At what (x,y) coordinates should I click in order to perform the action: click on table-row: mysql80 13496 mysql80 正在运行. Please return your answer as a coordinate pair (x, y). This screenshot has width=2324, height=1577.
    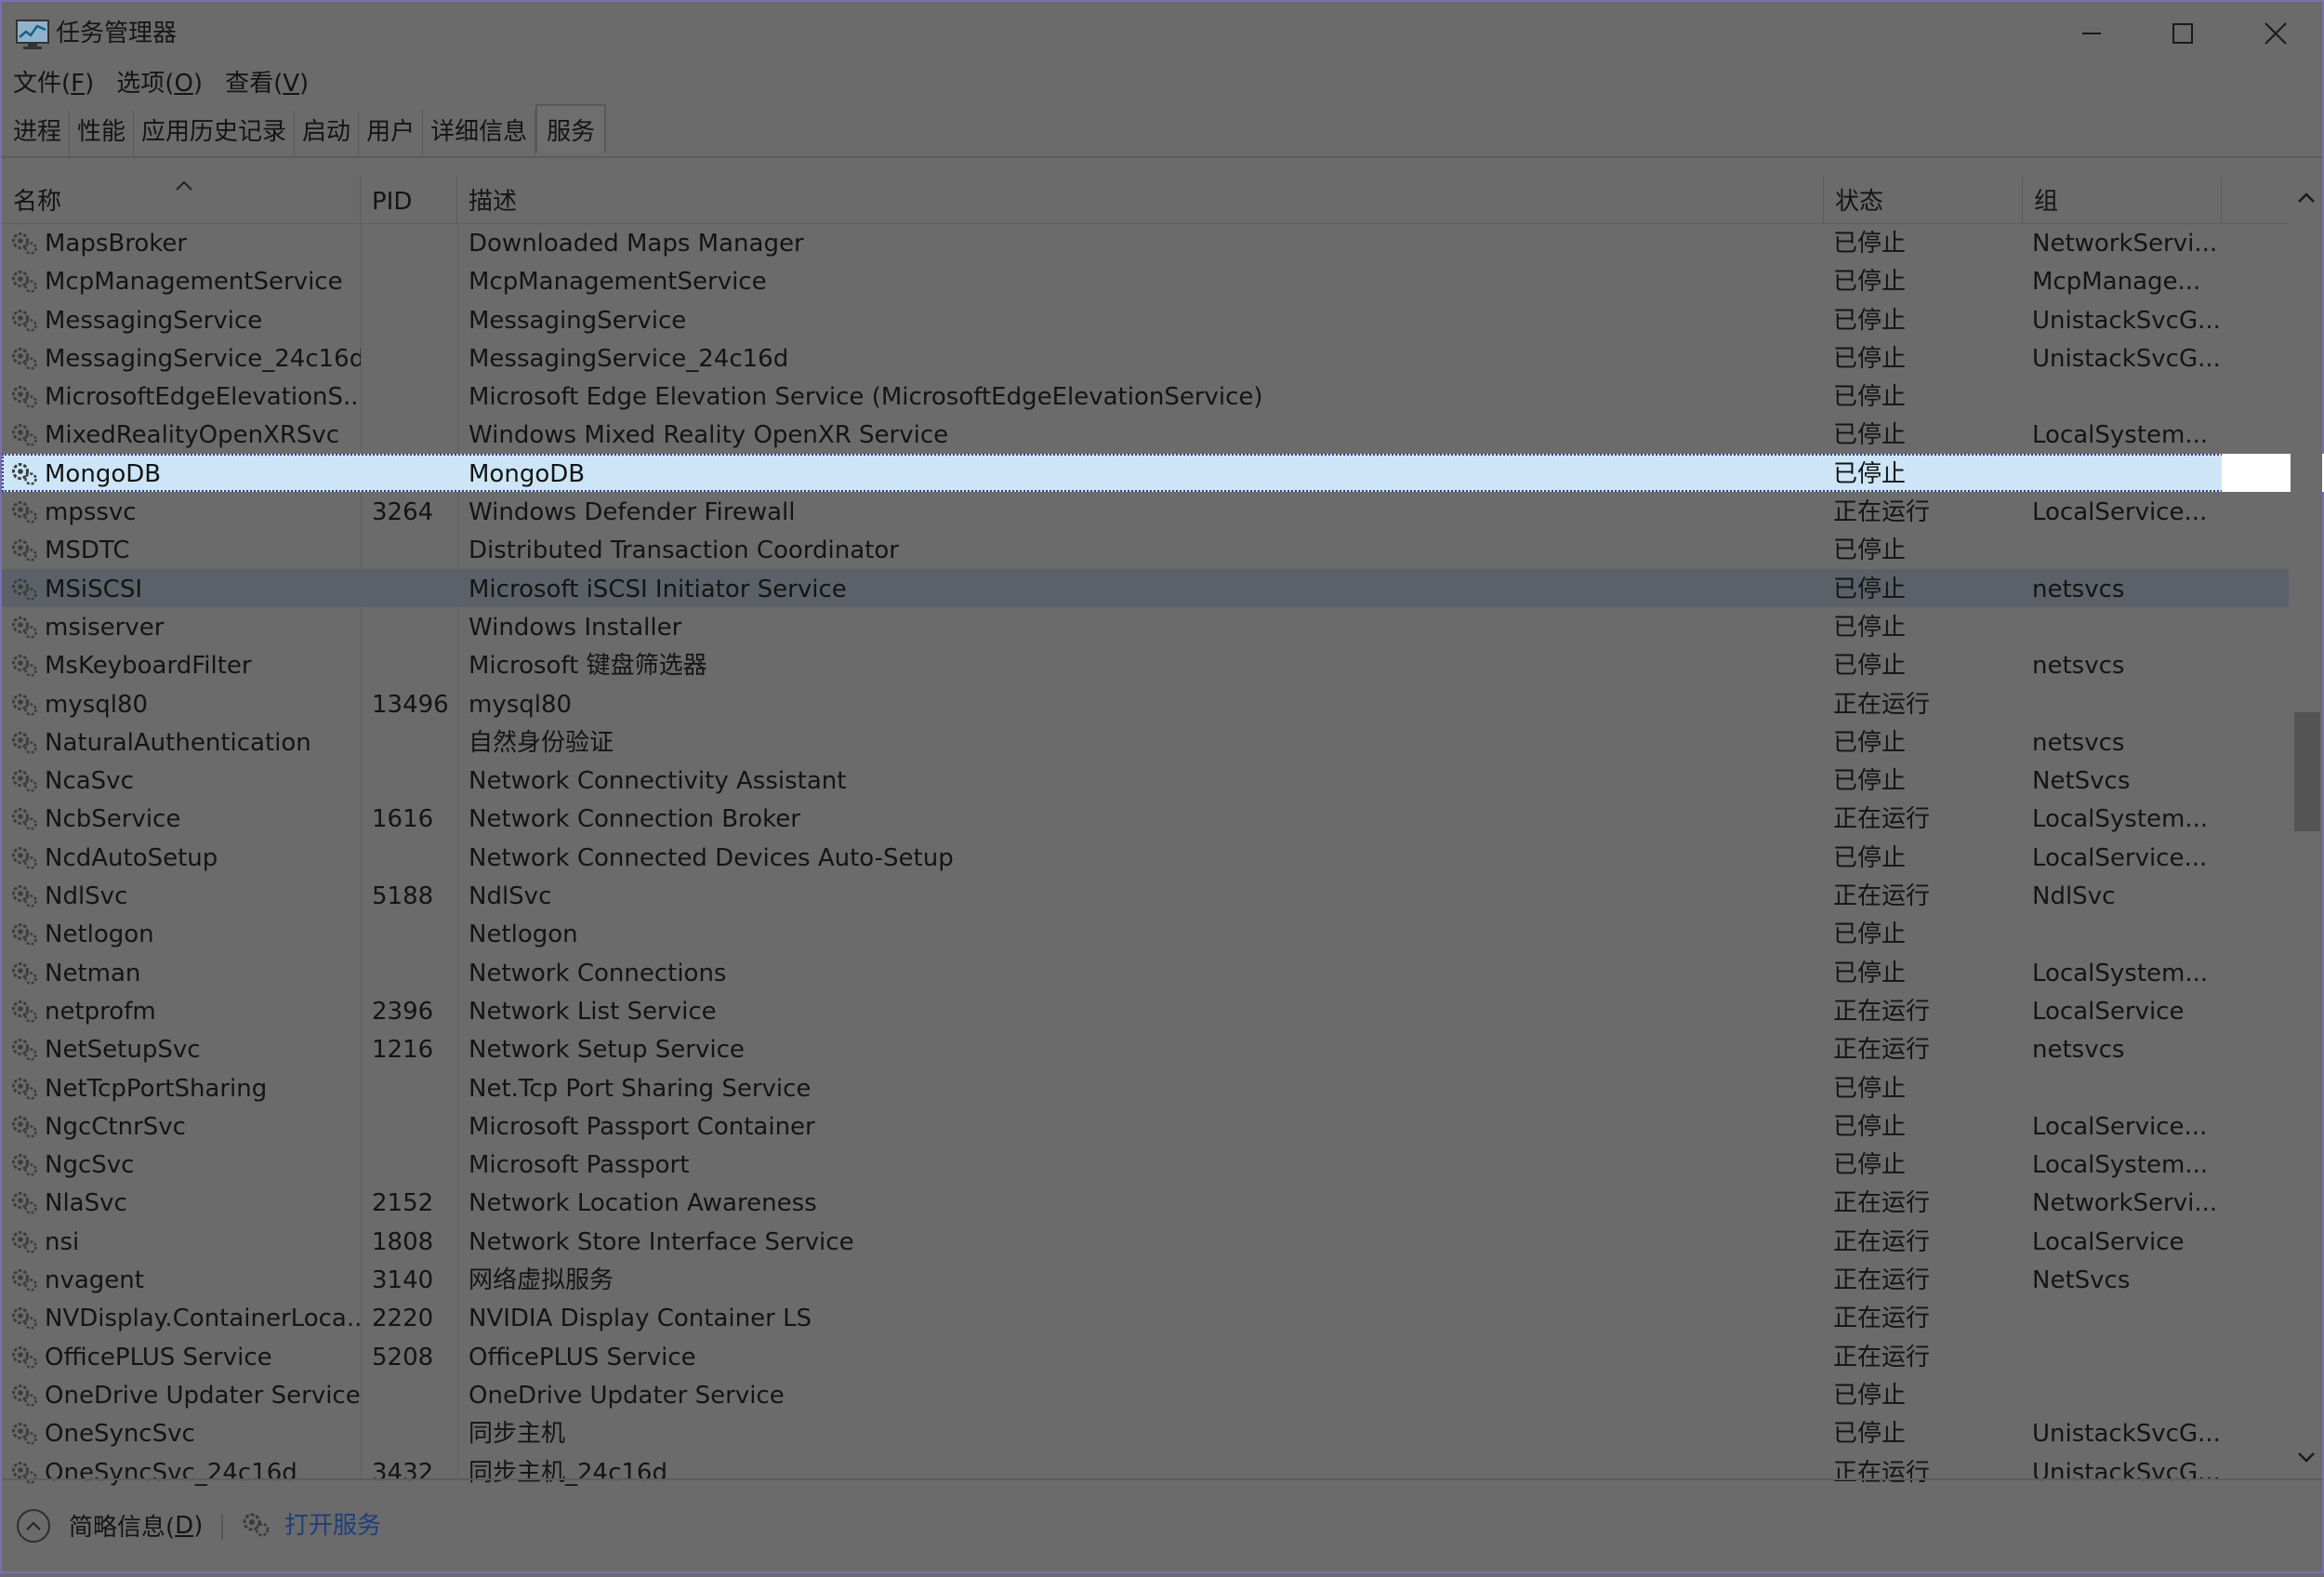
    Looking at the image, I should click on (1145, 703).